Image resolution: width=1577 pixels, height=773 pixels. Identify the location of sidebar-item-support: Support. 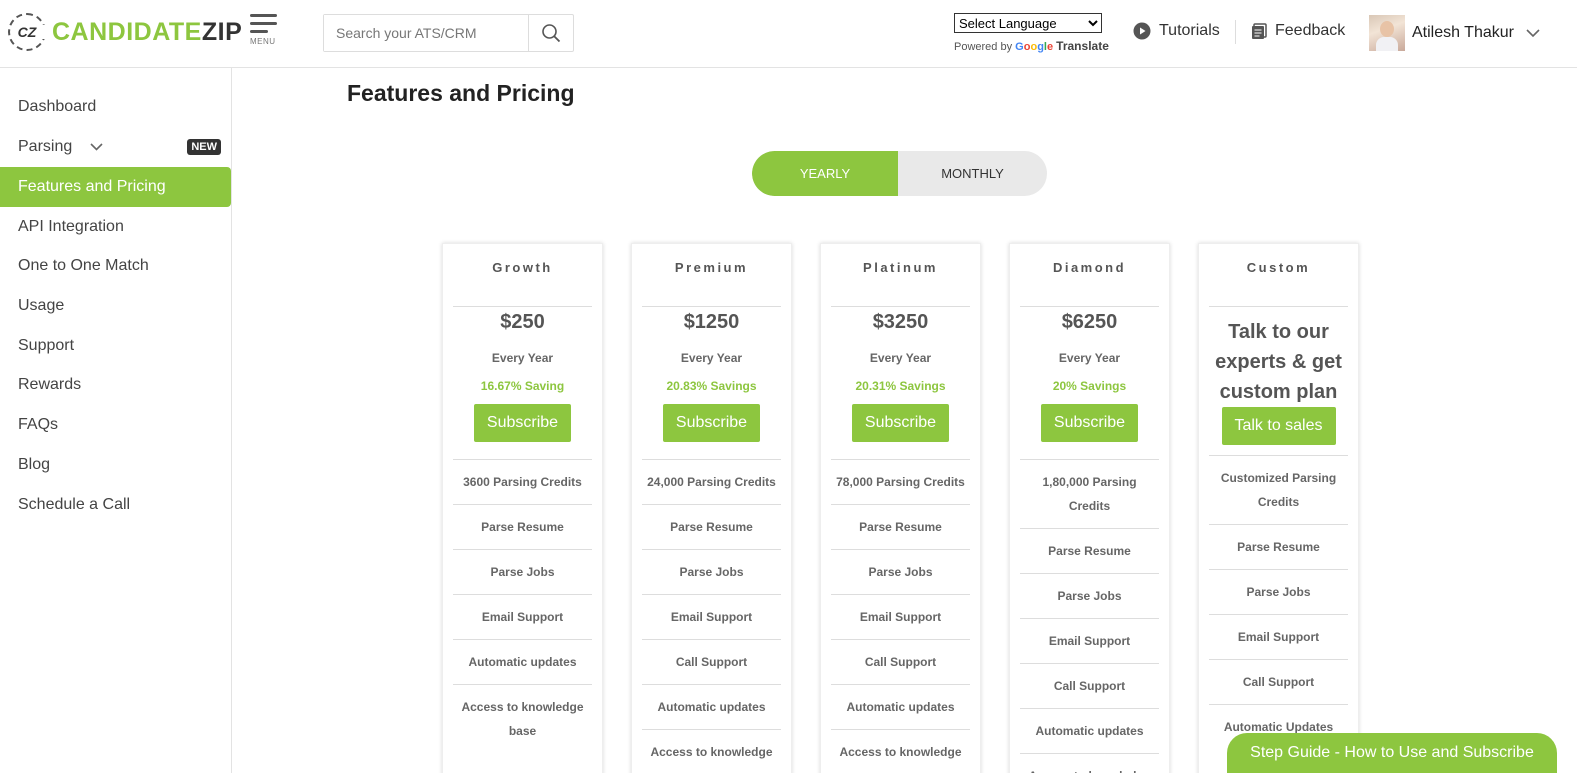
(115, 346).